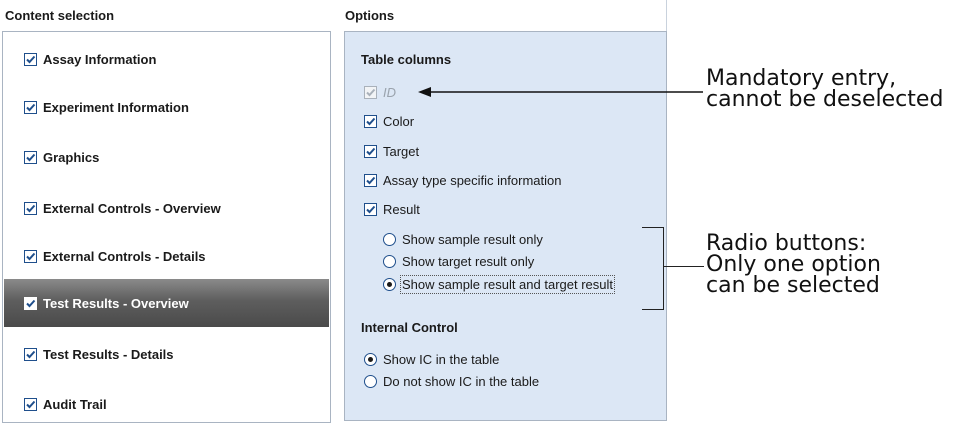 The height and width of the screenshot is (428, 976). I want to click on content-item-external-controls-overview: External Controls - Overview, so click(166, 208).